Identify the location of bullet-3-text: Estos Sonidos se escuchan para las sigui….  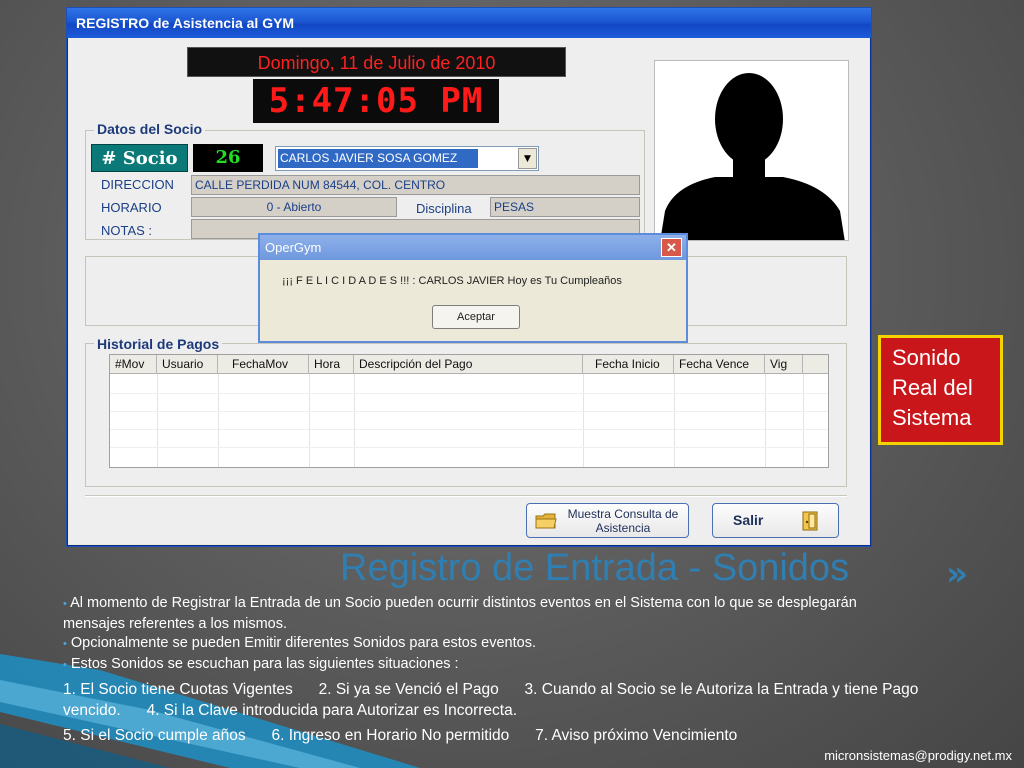
(264, 664).